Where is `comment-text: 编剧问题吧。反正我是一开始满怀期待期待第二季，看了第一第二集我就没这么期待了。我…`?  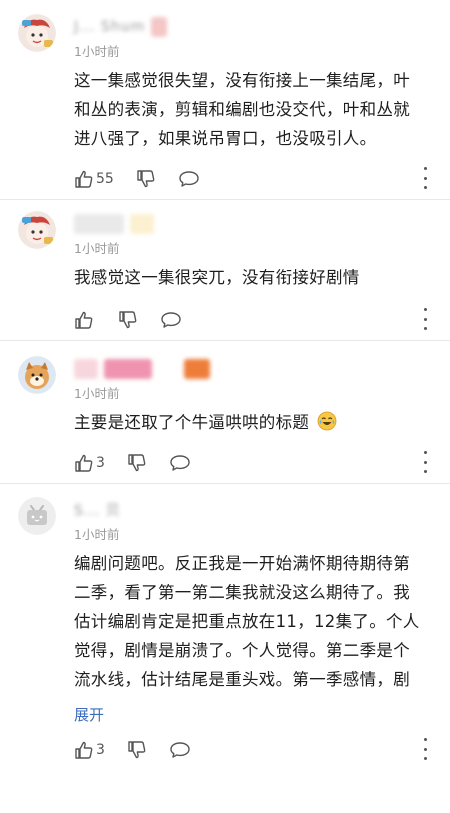 comment-text: 编剧问题吧。反正我是一开始满怀期待期待第二季，看了第一第二集我就没这么期待了。我… is located at coordinates (247, 621).